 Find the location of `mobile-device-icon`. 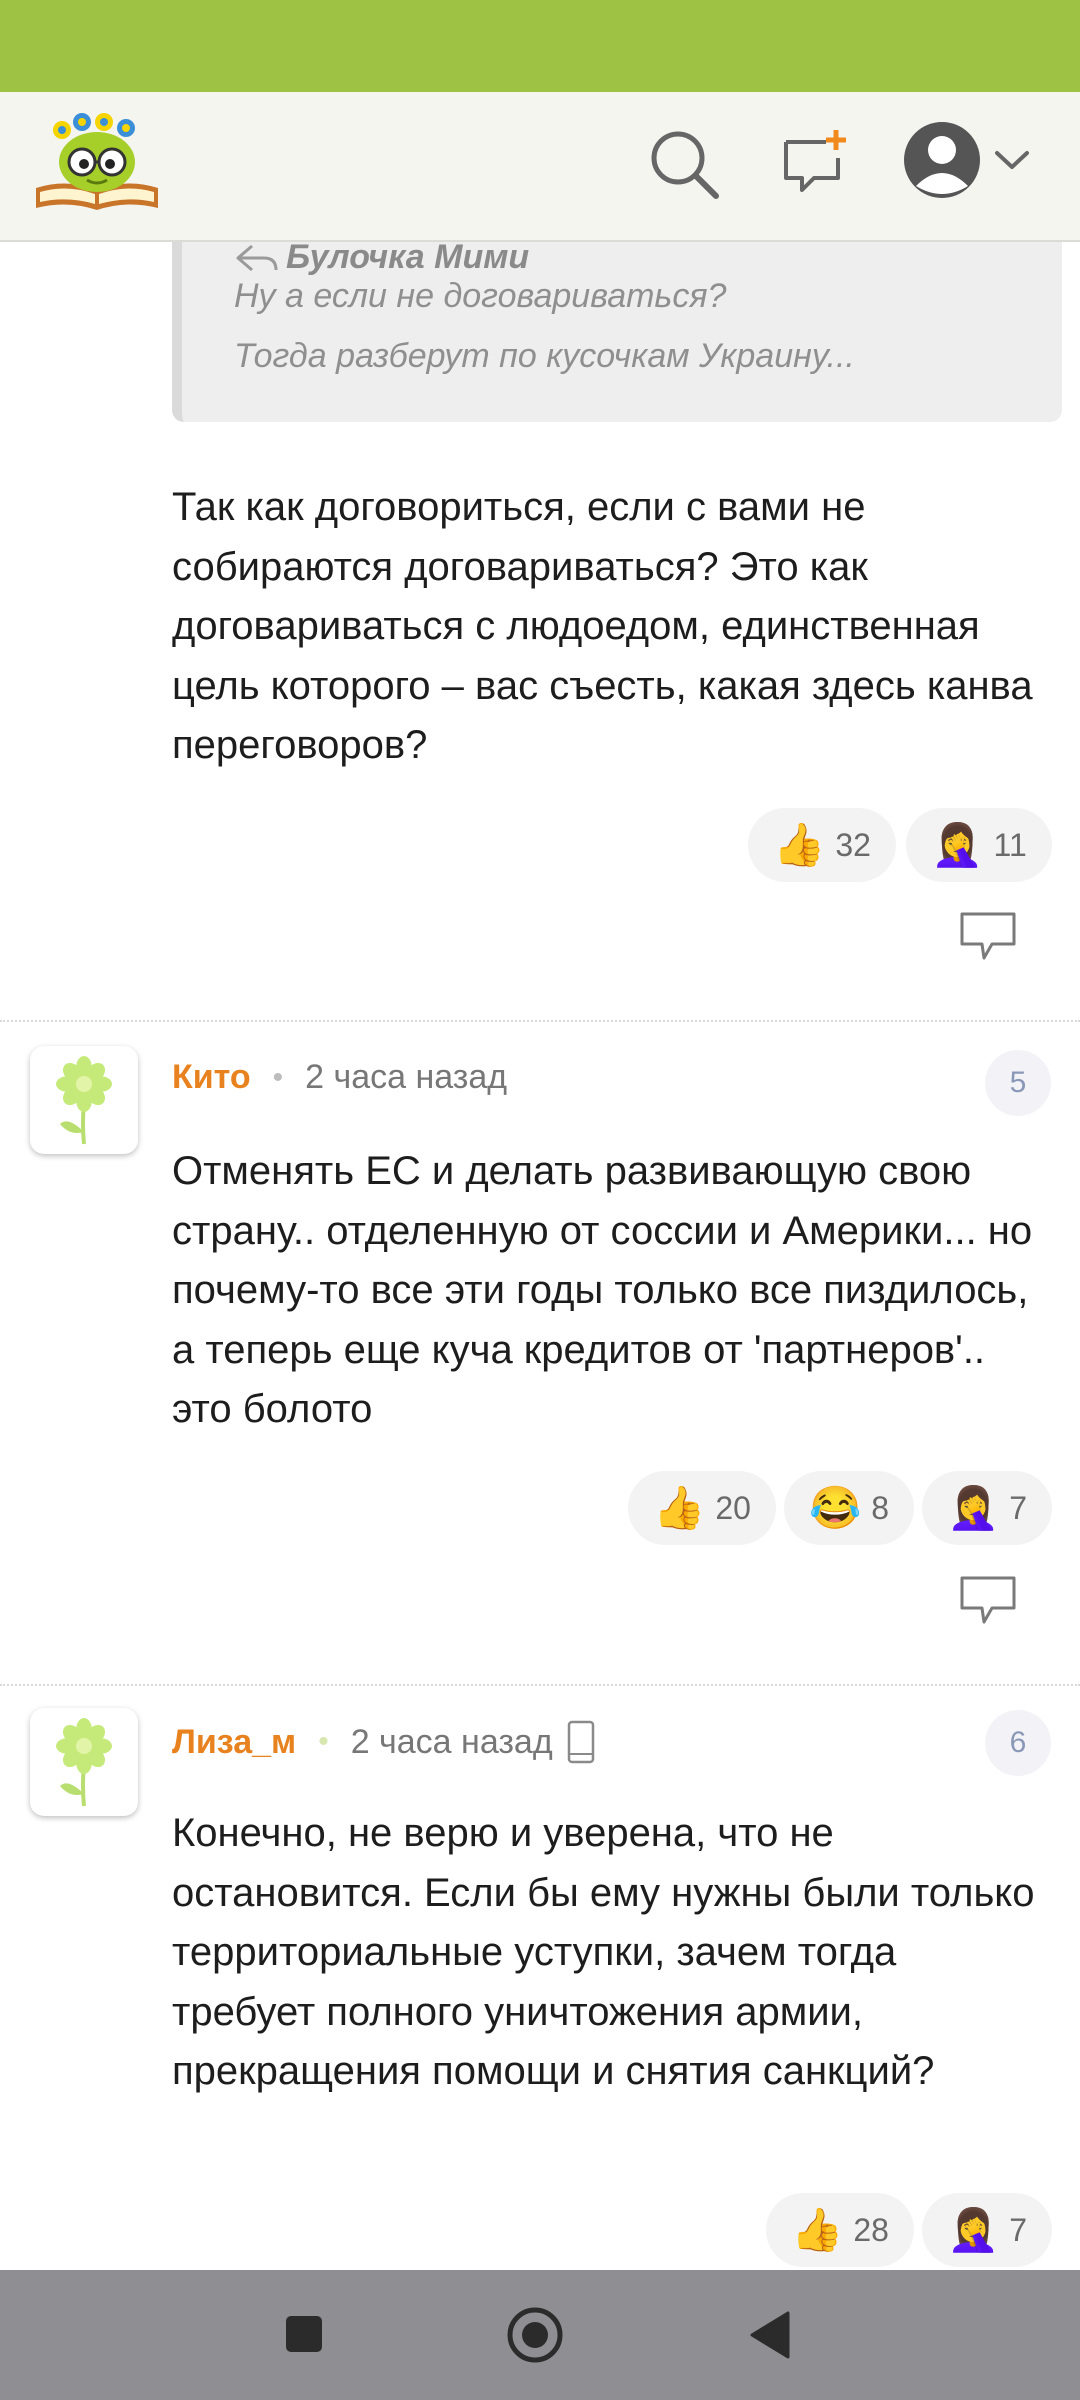

mobile-device-icon is located at coordinates (581, 1742).